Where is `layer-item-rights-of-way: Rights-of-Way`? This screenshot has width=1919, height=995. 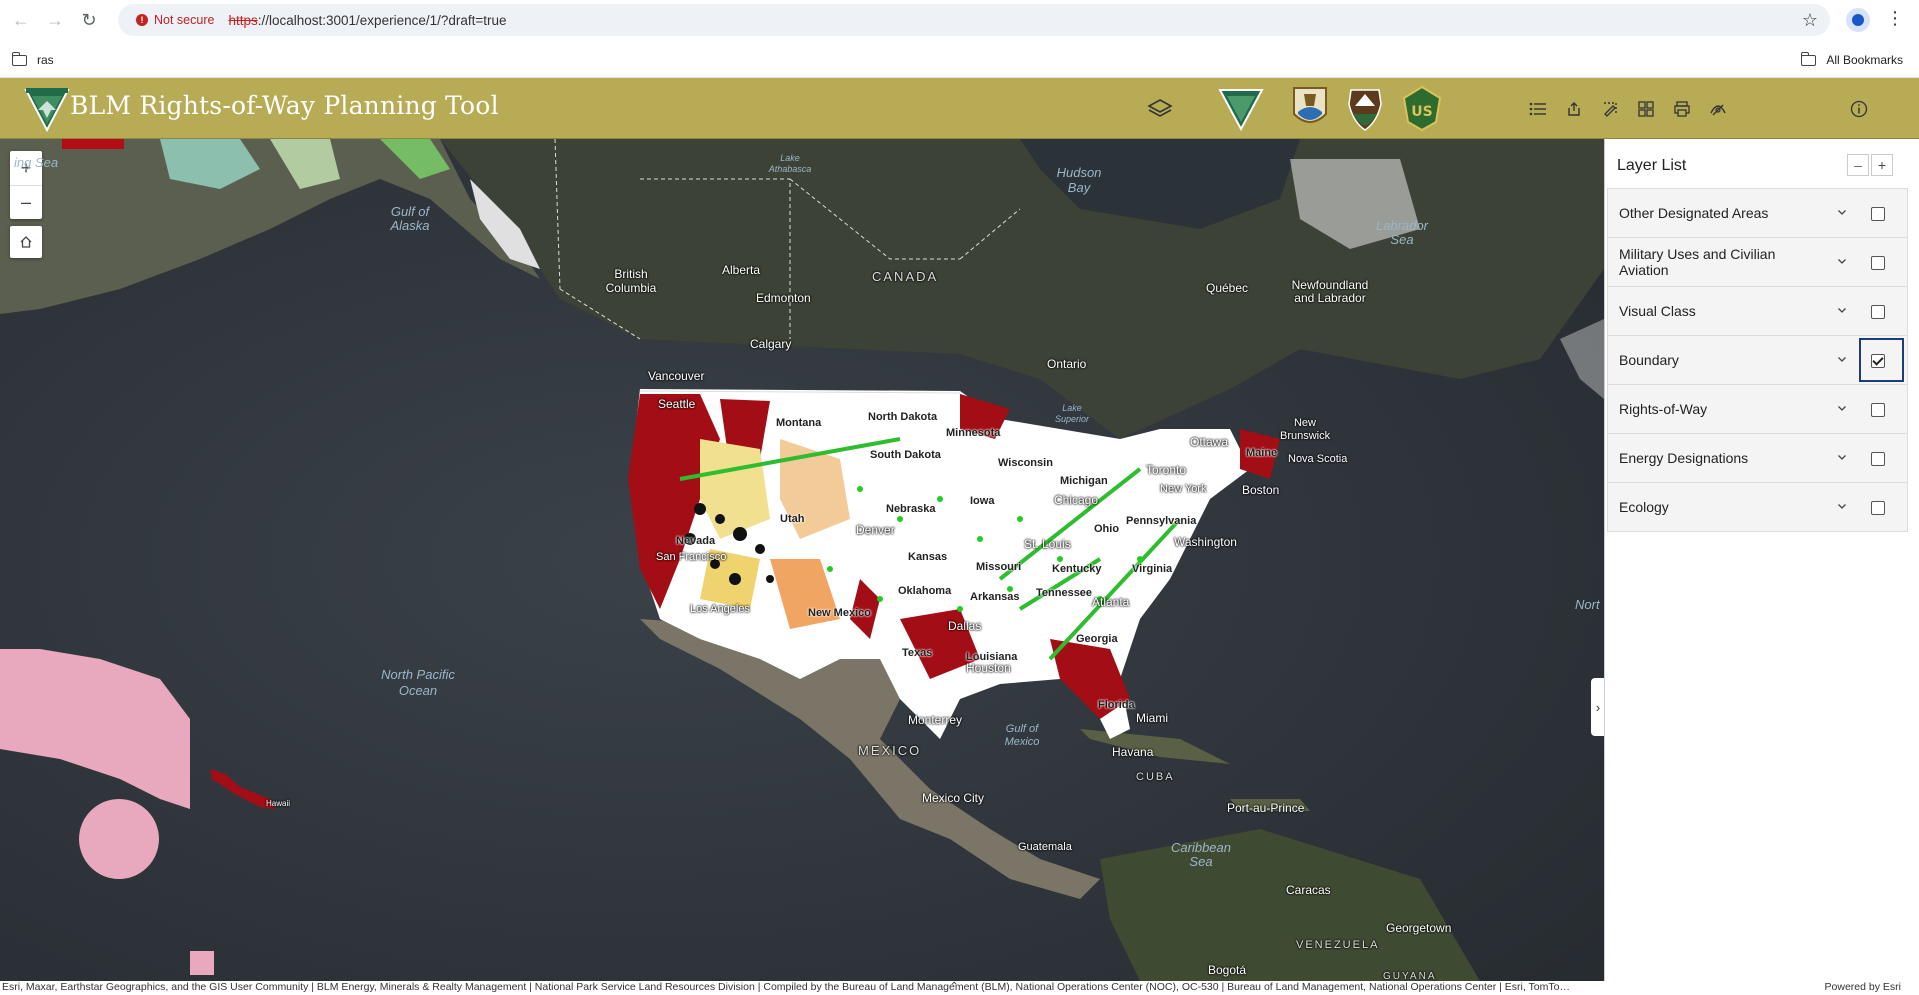
layer-item-rights-of-way: Rights-of-Way is located at coordinates (1757, 409).